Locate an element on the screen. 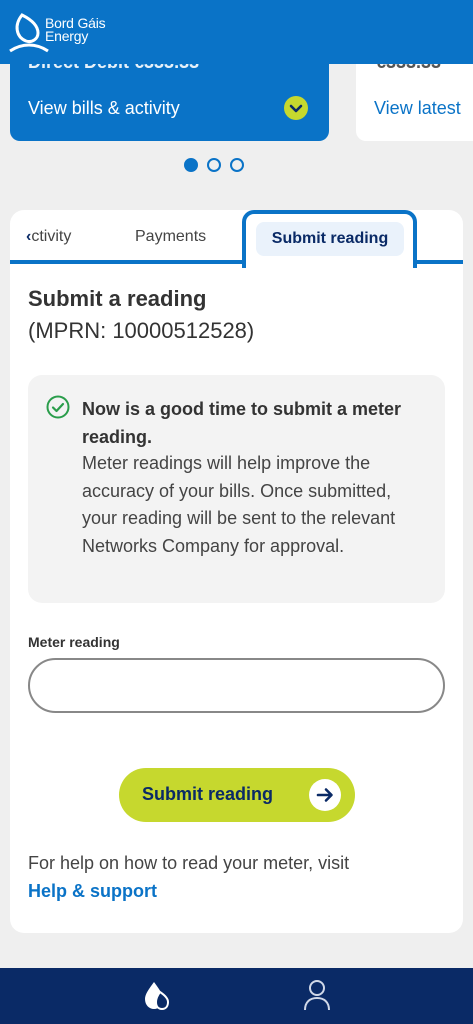 This screenshot has width=473, height=1024. submit-reading-button: Submit reading is located at coordinates (237, 795).